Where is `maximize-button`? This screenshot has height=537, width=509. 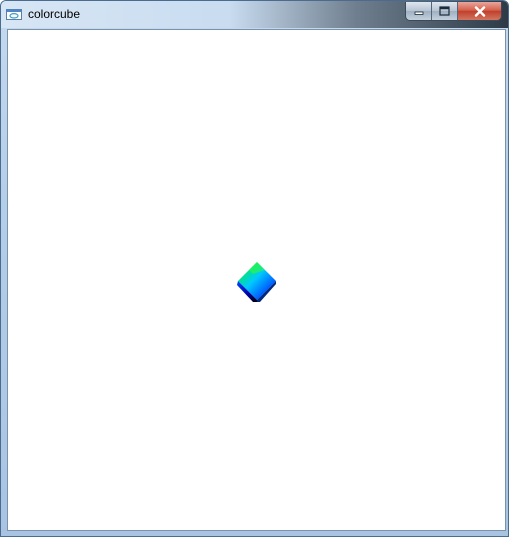 maximize-button is located at coordinates (445, 11).